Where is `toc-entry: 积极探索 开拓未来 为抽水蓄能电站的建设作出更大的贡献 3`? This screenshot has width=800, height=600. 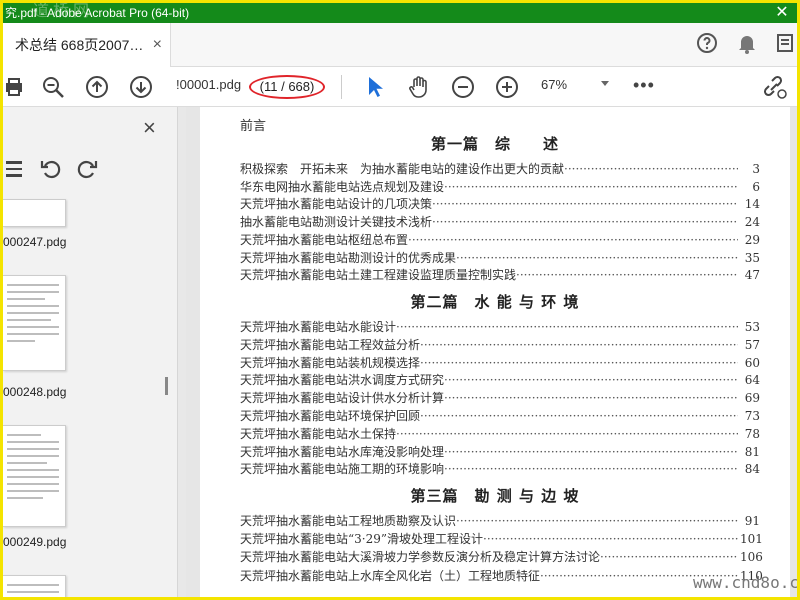 toc-entry: 积极探索 开拓未来 为抽水蓄能电站的建设作出更大的贡献 3 is located at coordinates (500, 169).